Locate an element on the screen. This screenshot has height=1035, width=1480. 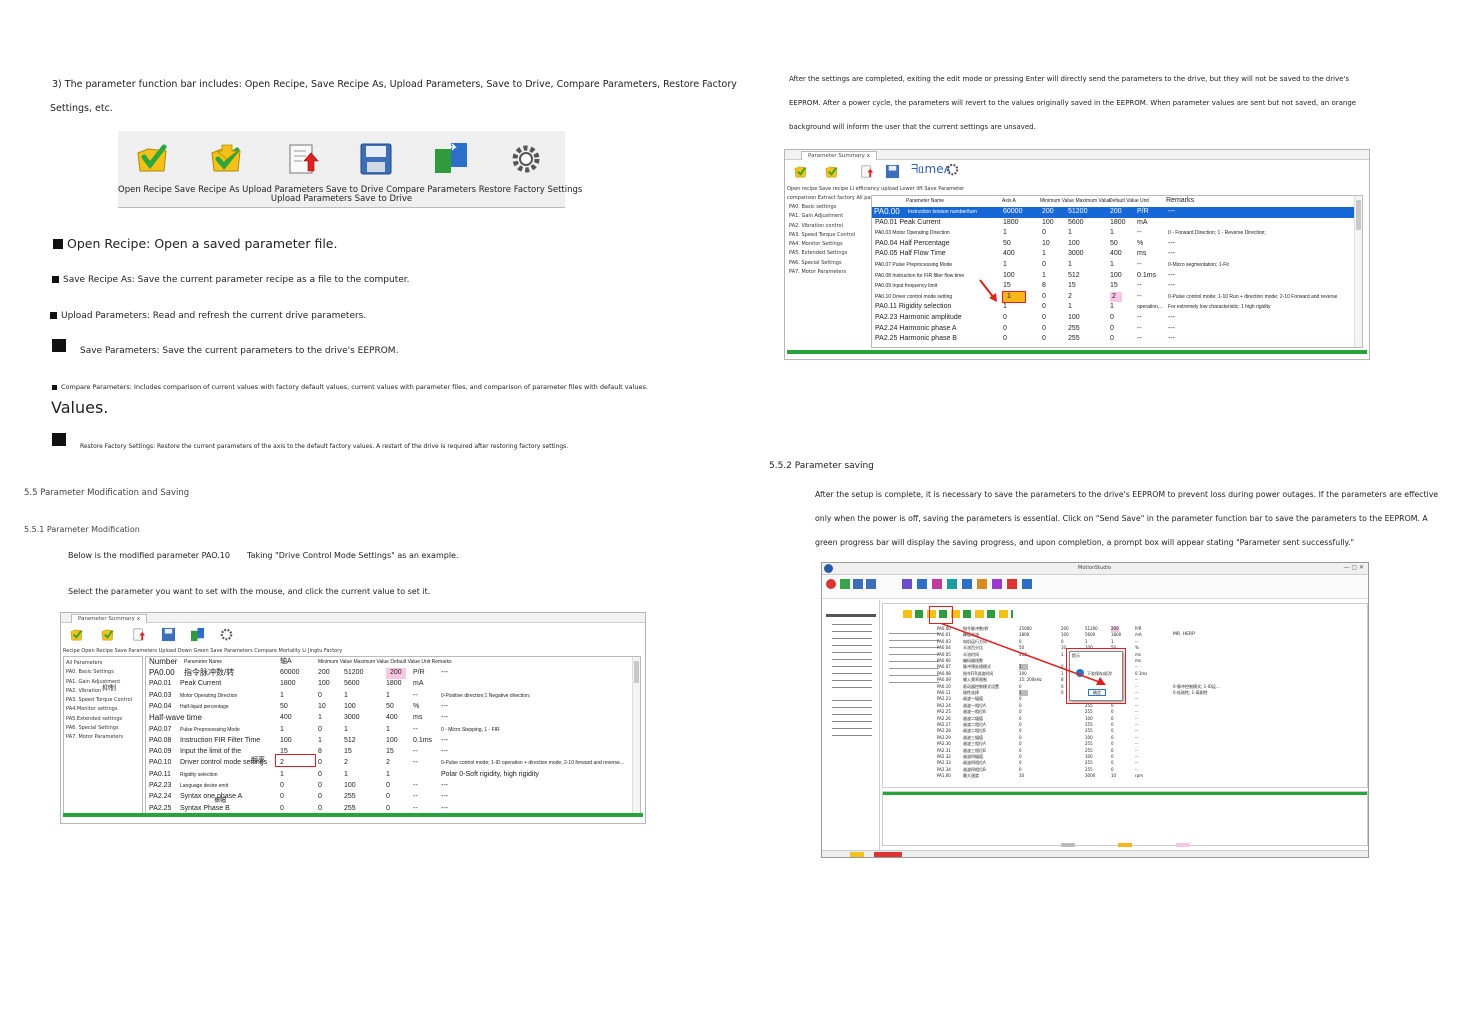
max-value: 100 is located at coordinates (350, 706).